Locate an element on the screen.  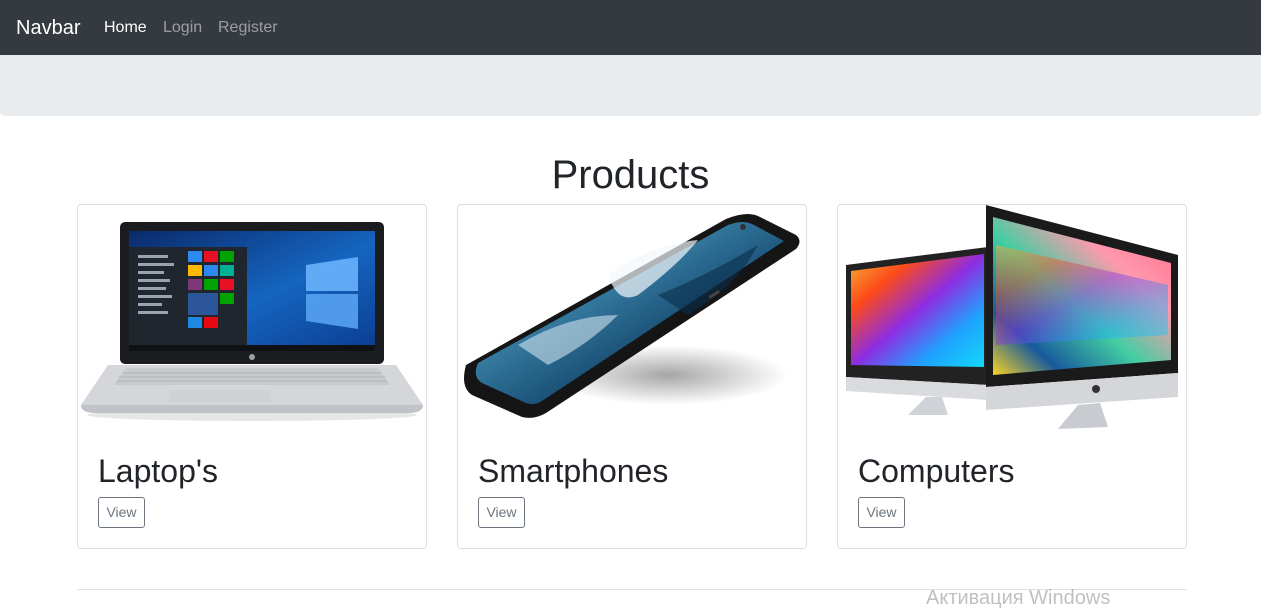
windows-activation-watermark: Активация Windows is located at coordinates (1018, 598).